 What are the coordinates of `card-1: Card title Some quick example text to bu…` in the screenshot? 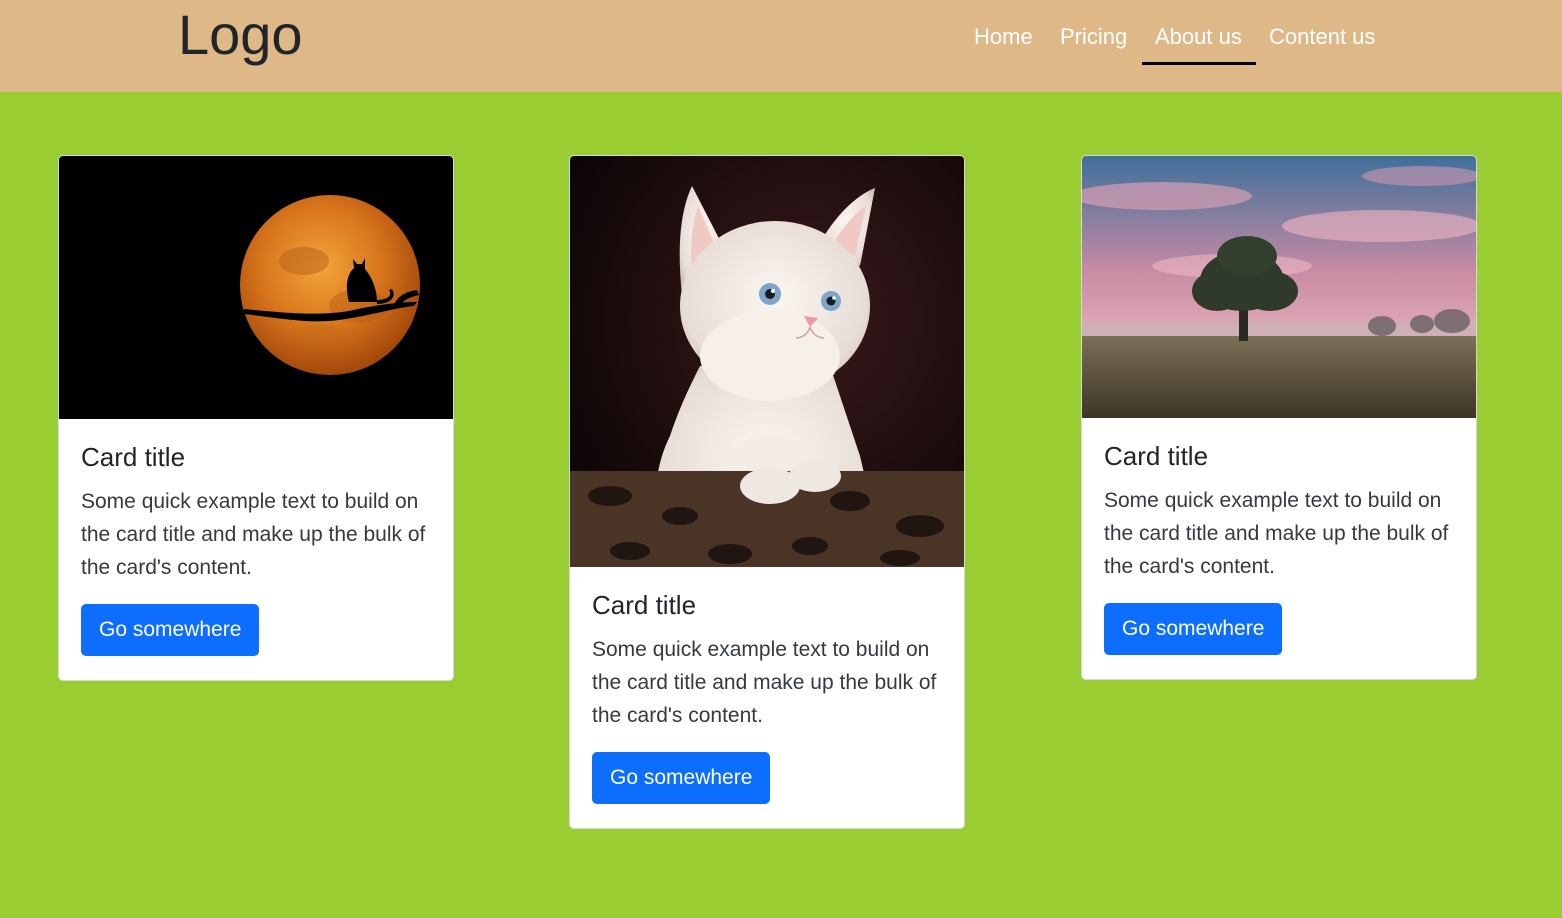 It's located at (256, 418).